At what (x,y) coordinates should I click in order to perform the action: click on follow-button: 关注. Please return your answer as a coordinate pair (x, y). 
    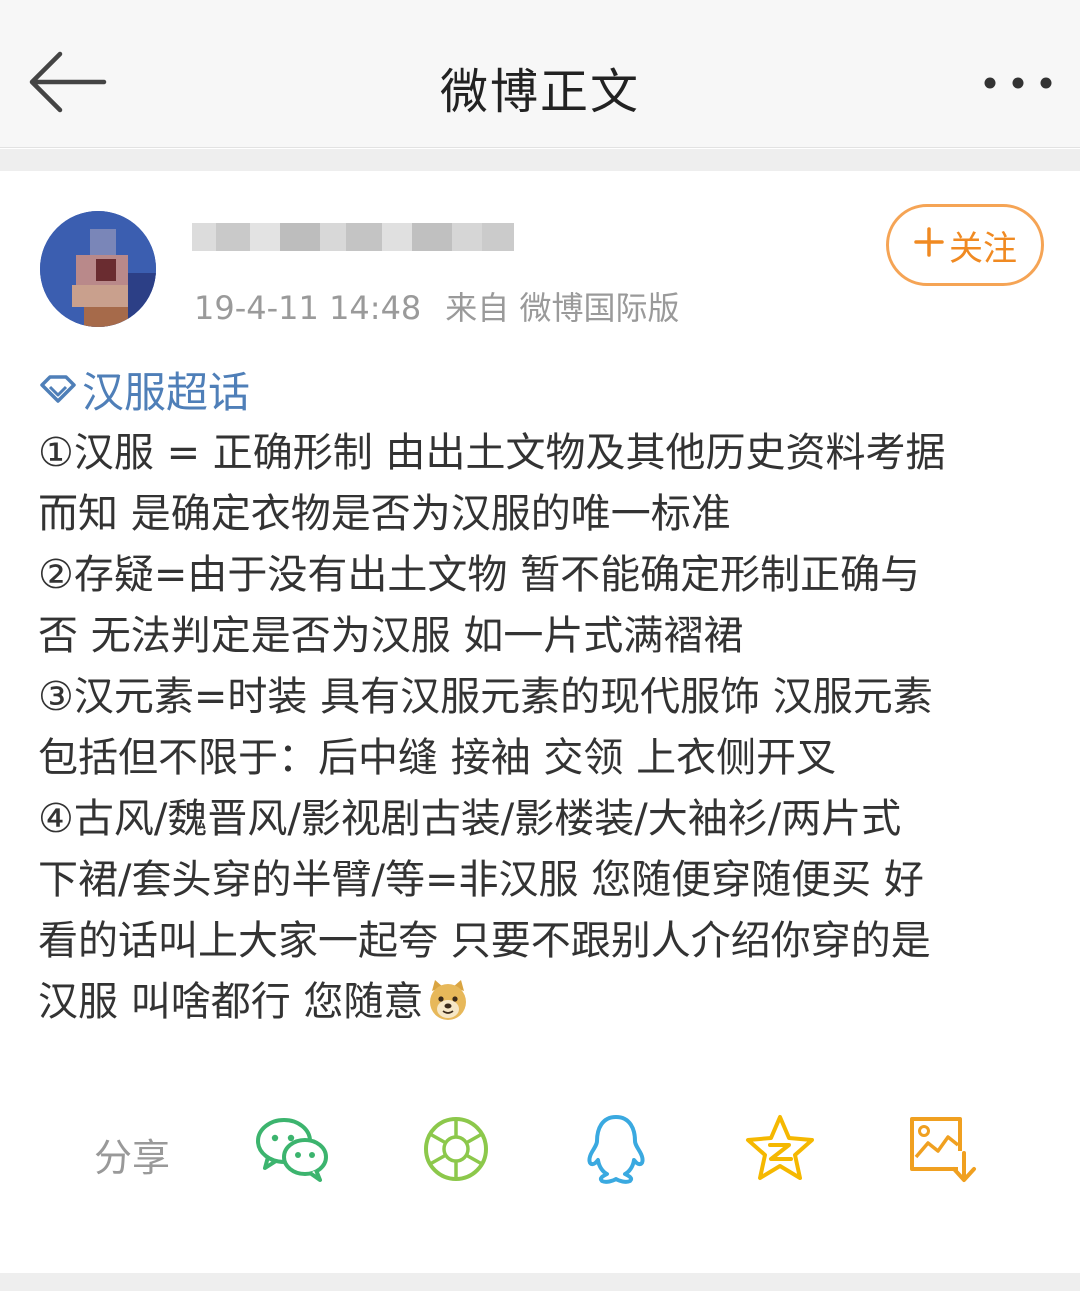
    Looking at the image, I should click on (965, 245).